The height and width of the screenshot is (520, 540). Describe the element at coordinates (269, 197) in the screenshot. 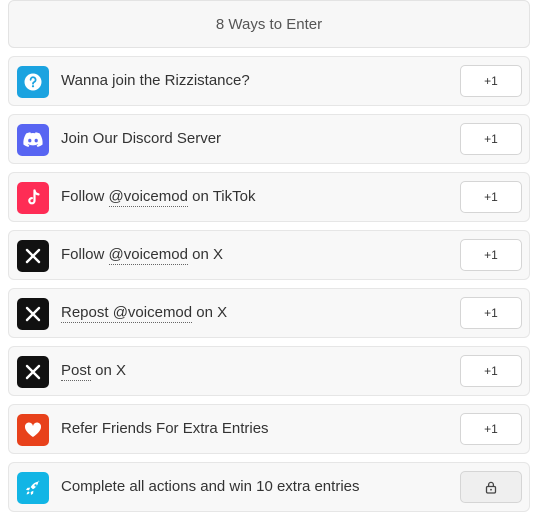

I see `entry-row-tiktok-follow: Follow @voicemod on TikTok +1` at that location.